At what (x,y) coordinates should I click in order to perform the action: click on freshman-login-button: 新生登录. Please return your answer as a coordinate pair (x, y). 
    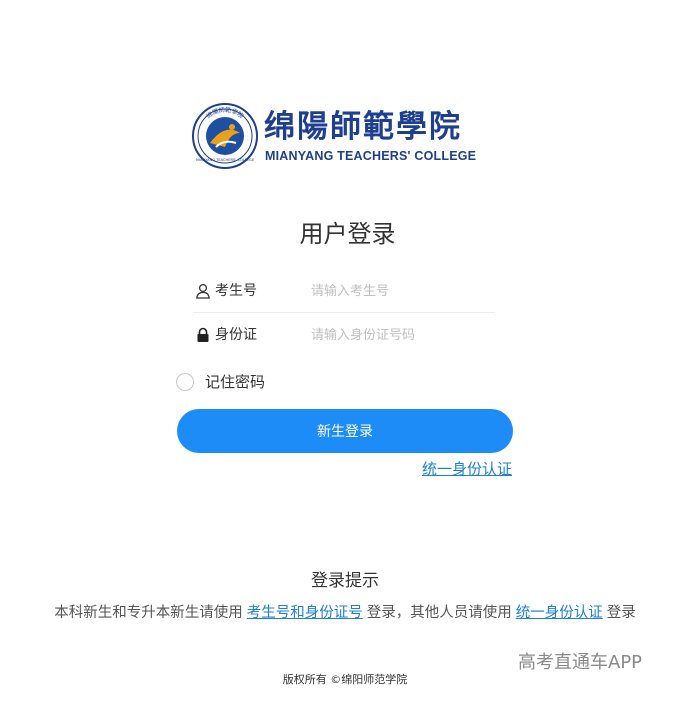
    Looking at the image, I should click on (345, 431).